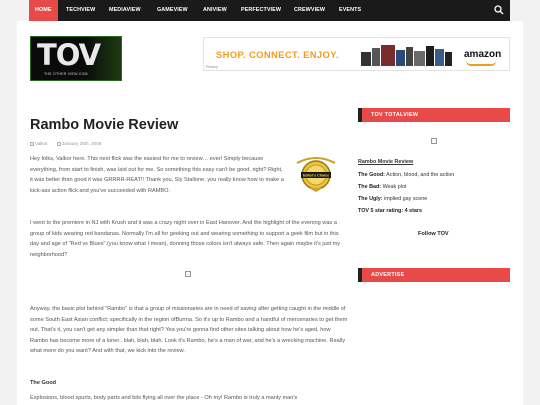 This screenshot has width=540, height=405. What do you see at coordinates (43, 383) in the screenshot?
I see `section-heading-the-good: The Good` at bounding box center [43, 383].